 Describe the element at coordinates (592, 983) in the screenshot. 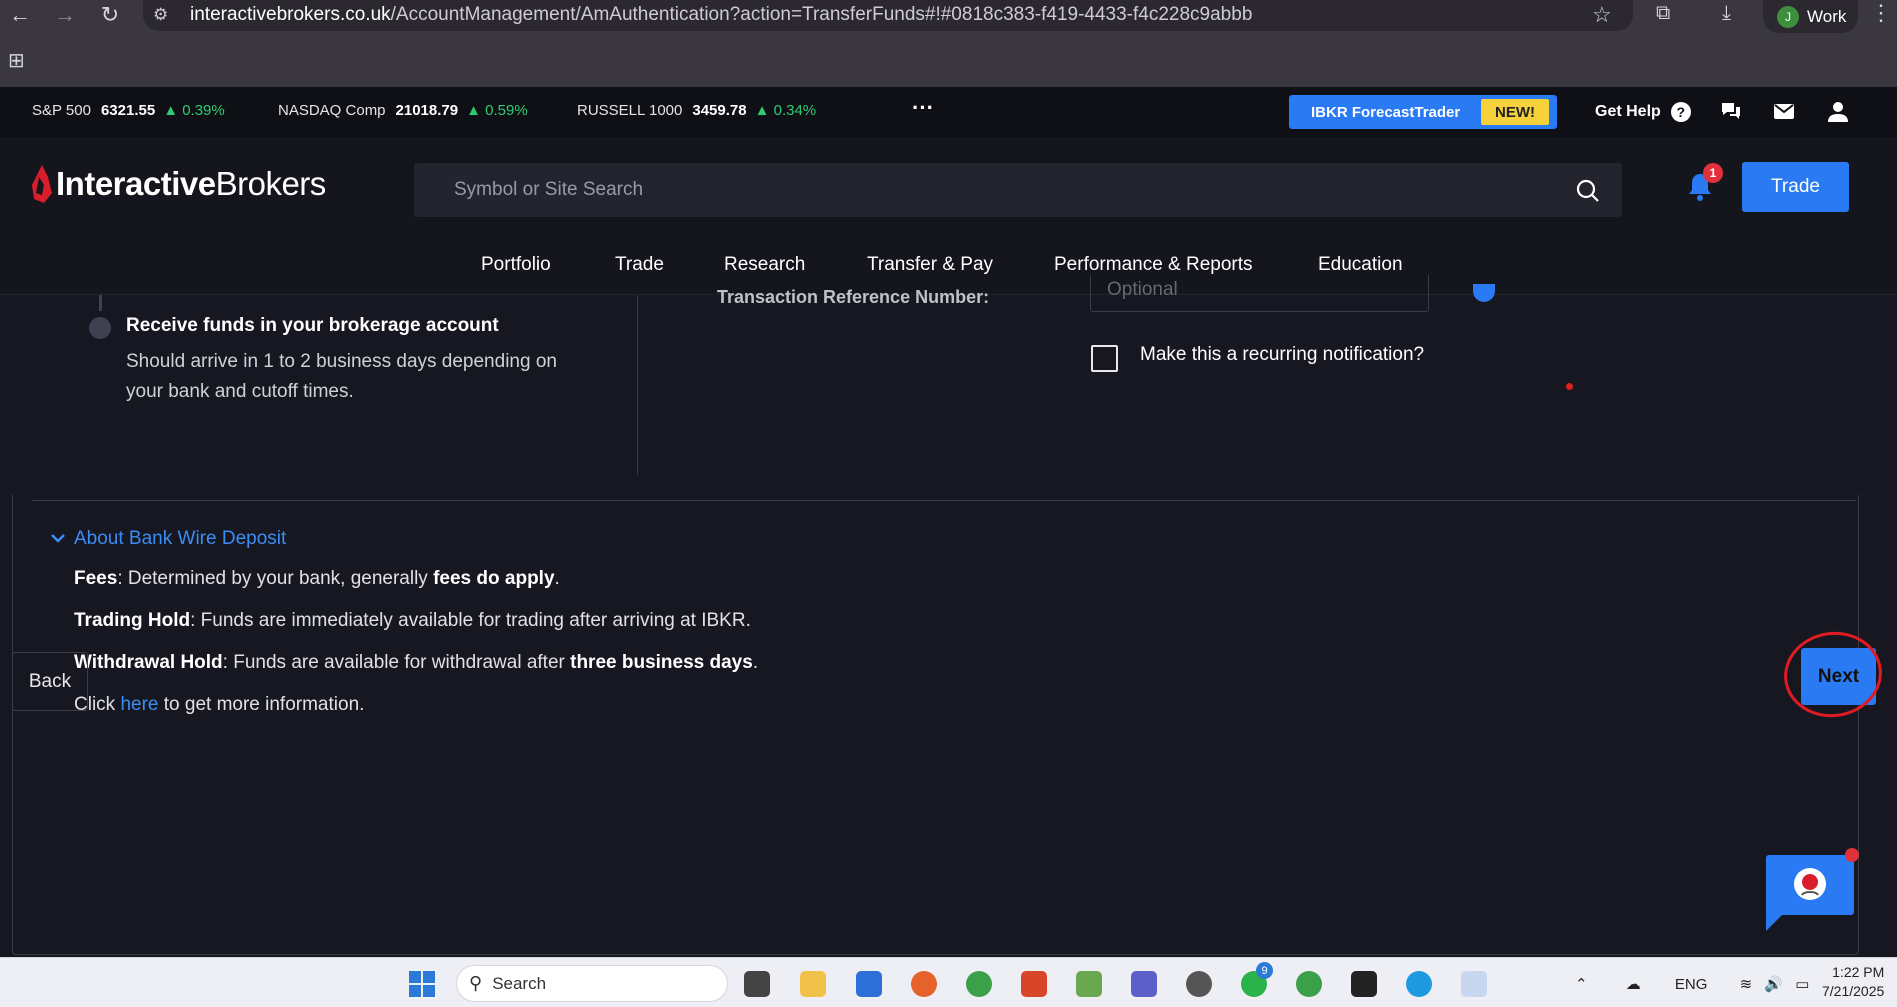

I see `taskbar-search: ⚲ Search` at that location.